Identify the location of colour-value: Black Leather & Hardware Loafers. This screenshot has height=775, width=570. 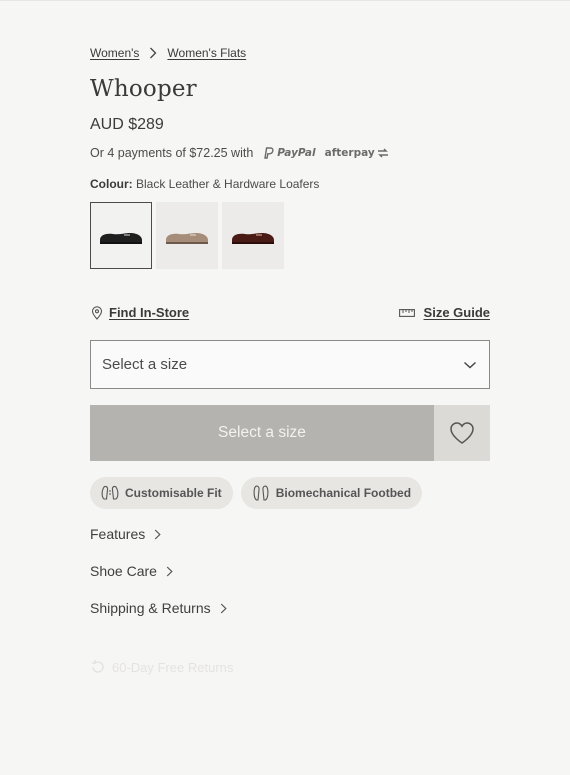
(228, 184).